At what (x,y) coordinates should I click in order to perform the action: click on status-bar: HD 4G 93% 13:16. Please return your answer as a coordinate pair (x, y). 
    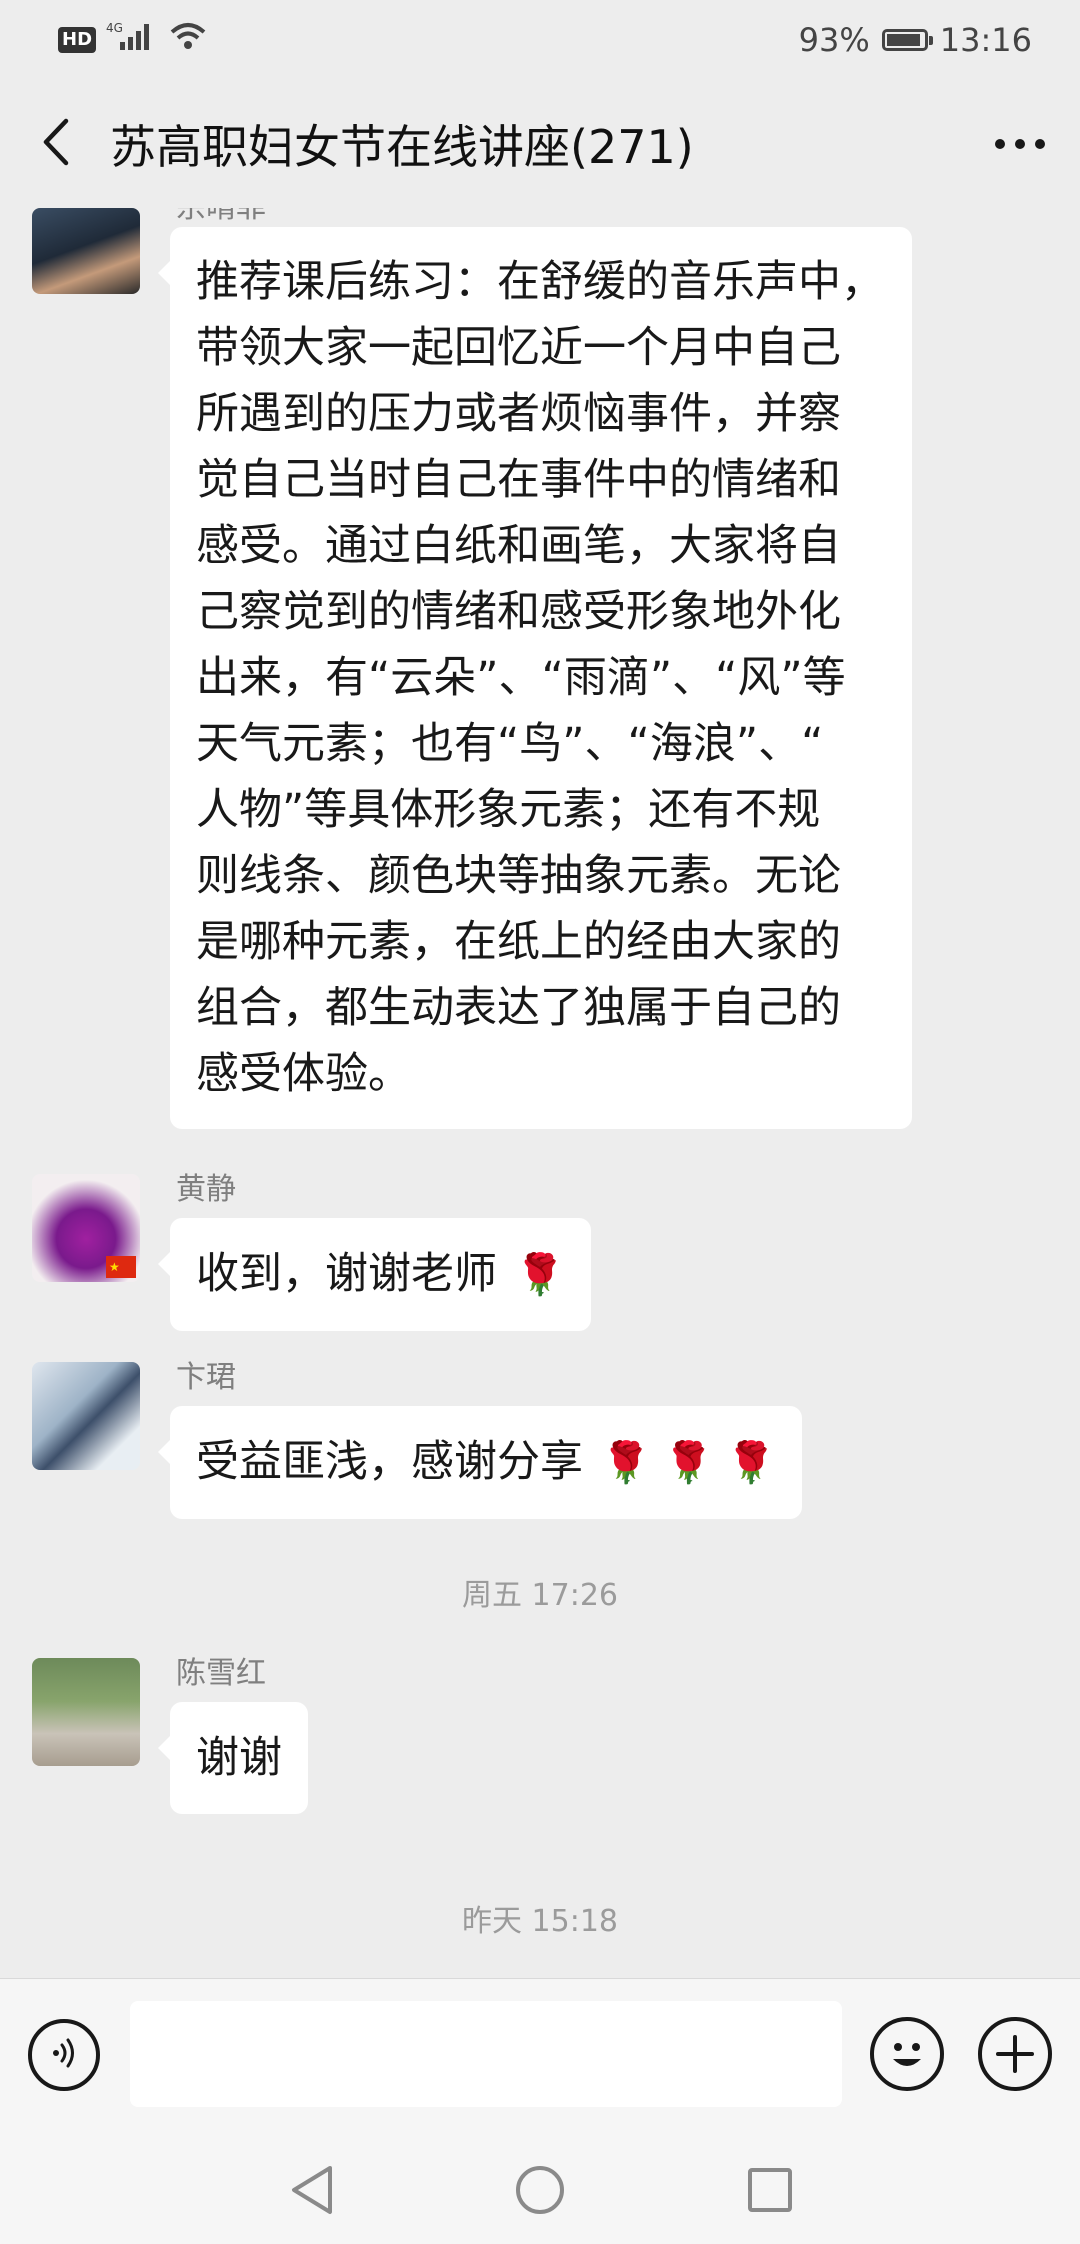
    Looking at the image, I should click on (540, 40).